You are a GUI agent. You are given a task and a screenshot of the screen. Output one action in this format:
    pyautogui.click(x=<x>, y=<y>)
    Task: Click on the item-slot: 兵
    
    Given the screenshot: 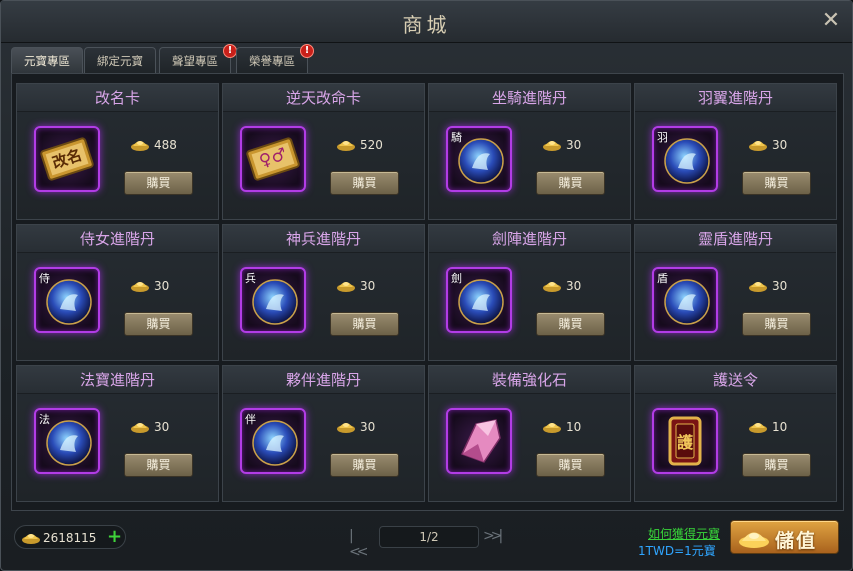 What is the action you would take?
    pyautogui.click(x=273, y=300)
    